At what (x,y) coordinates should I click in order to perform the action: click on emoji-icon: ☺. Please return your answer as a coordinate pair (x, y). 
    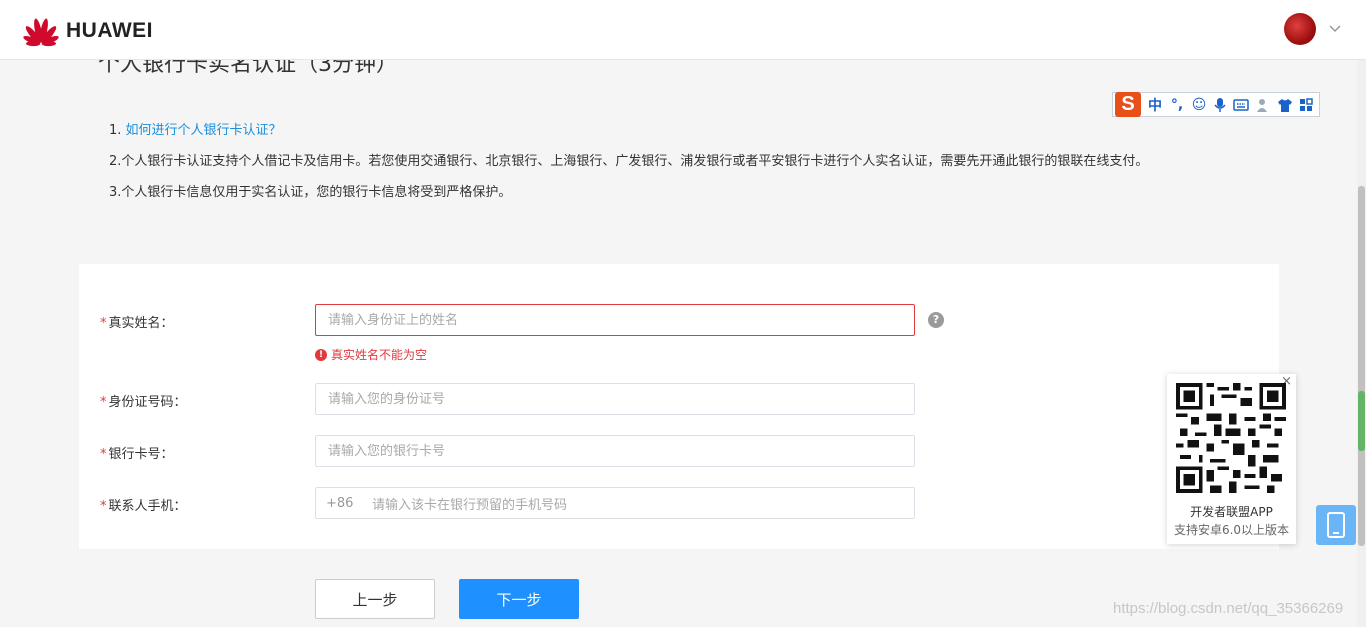
    Looking at the image, I should click on (1199, 105).